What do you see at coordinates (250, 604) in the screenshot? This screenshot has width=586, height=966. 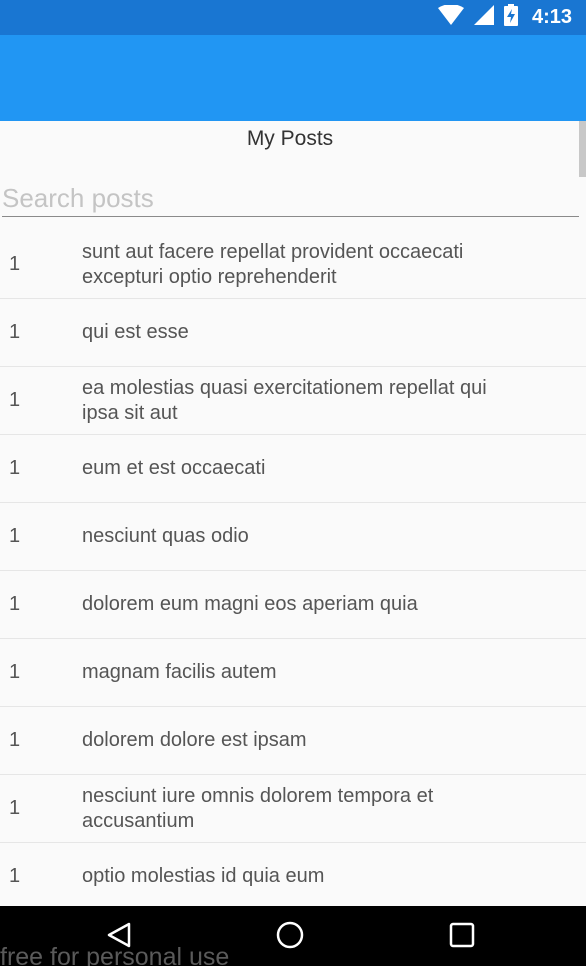 I see `post-title: dolorem eum magni eos aperiam quia` at bounding box center [250, 604].